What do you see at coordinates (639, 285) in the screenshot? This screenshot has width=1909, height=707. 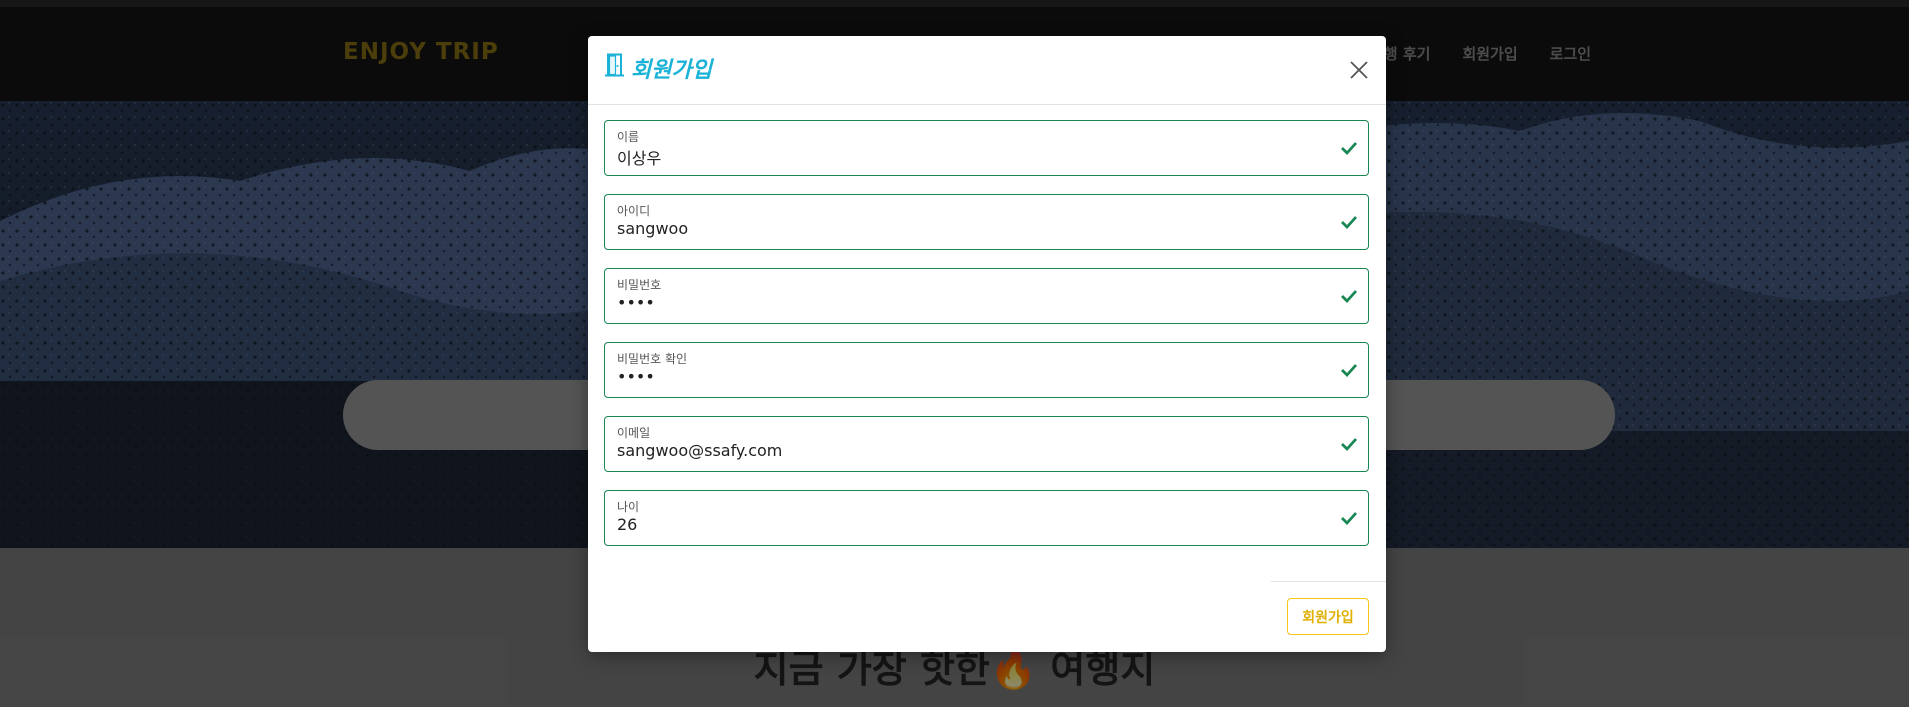 I see `field-label: 비밀번호` at bounding box center [639, 285].